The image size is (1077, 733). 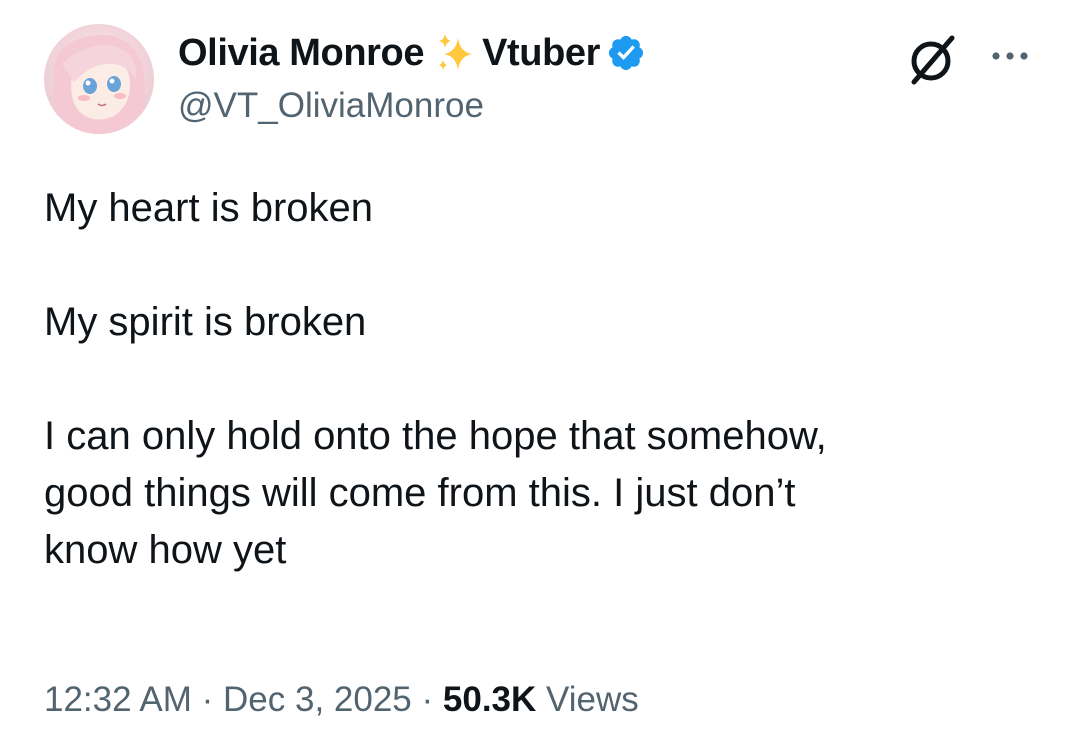 I want to click on avatar, so click(x=99, y=79).